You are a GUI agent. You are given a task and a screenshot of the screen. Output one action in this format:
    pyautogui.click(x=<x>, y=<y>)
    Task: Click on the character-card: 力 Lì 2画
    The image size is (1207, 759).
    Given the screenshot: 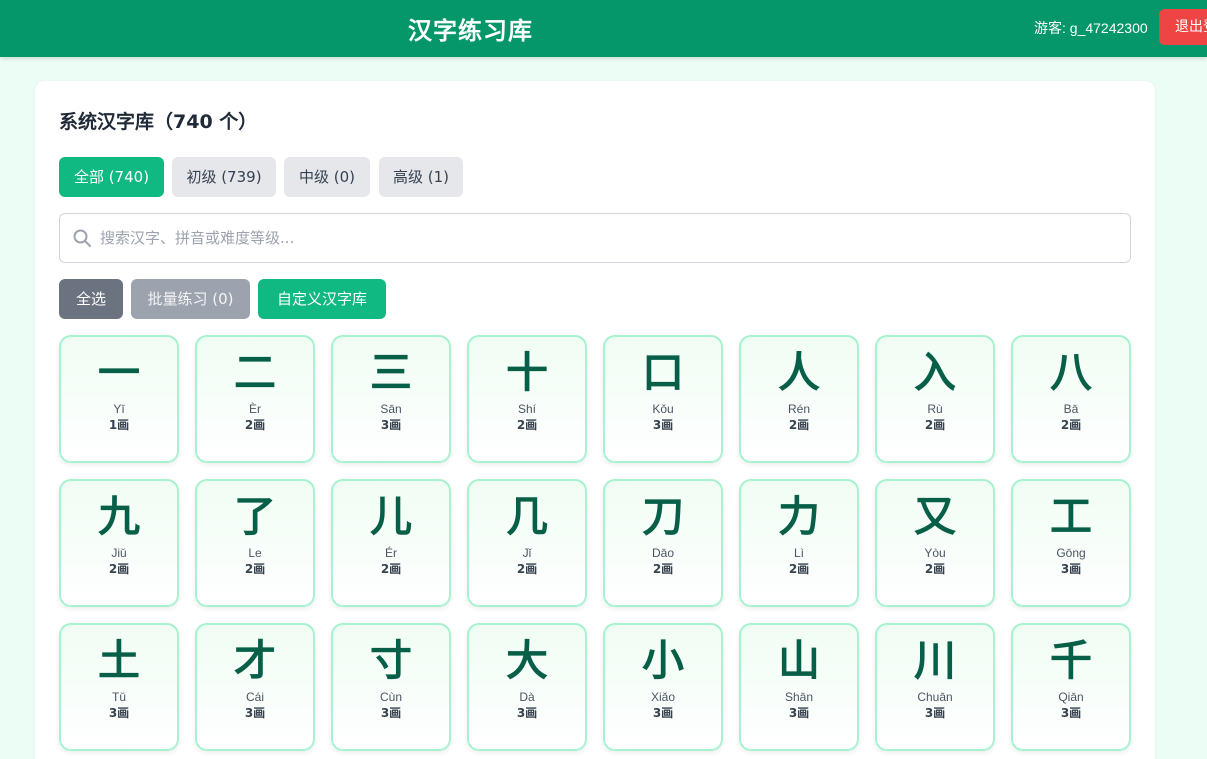 What is the action you would take?
    pyautogui.click(x=799, y=543)
    